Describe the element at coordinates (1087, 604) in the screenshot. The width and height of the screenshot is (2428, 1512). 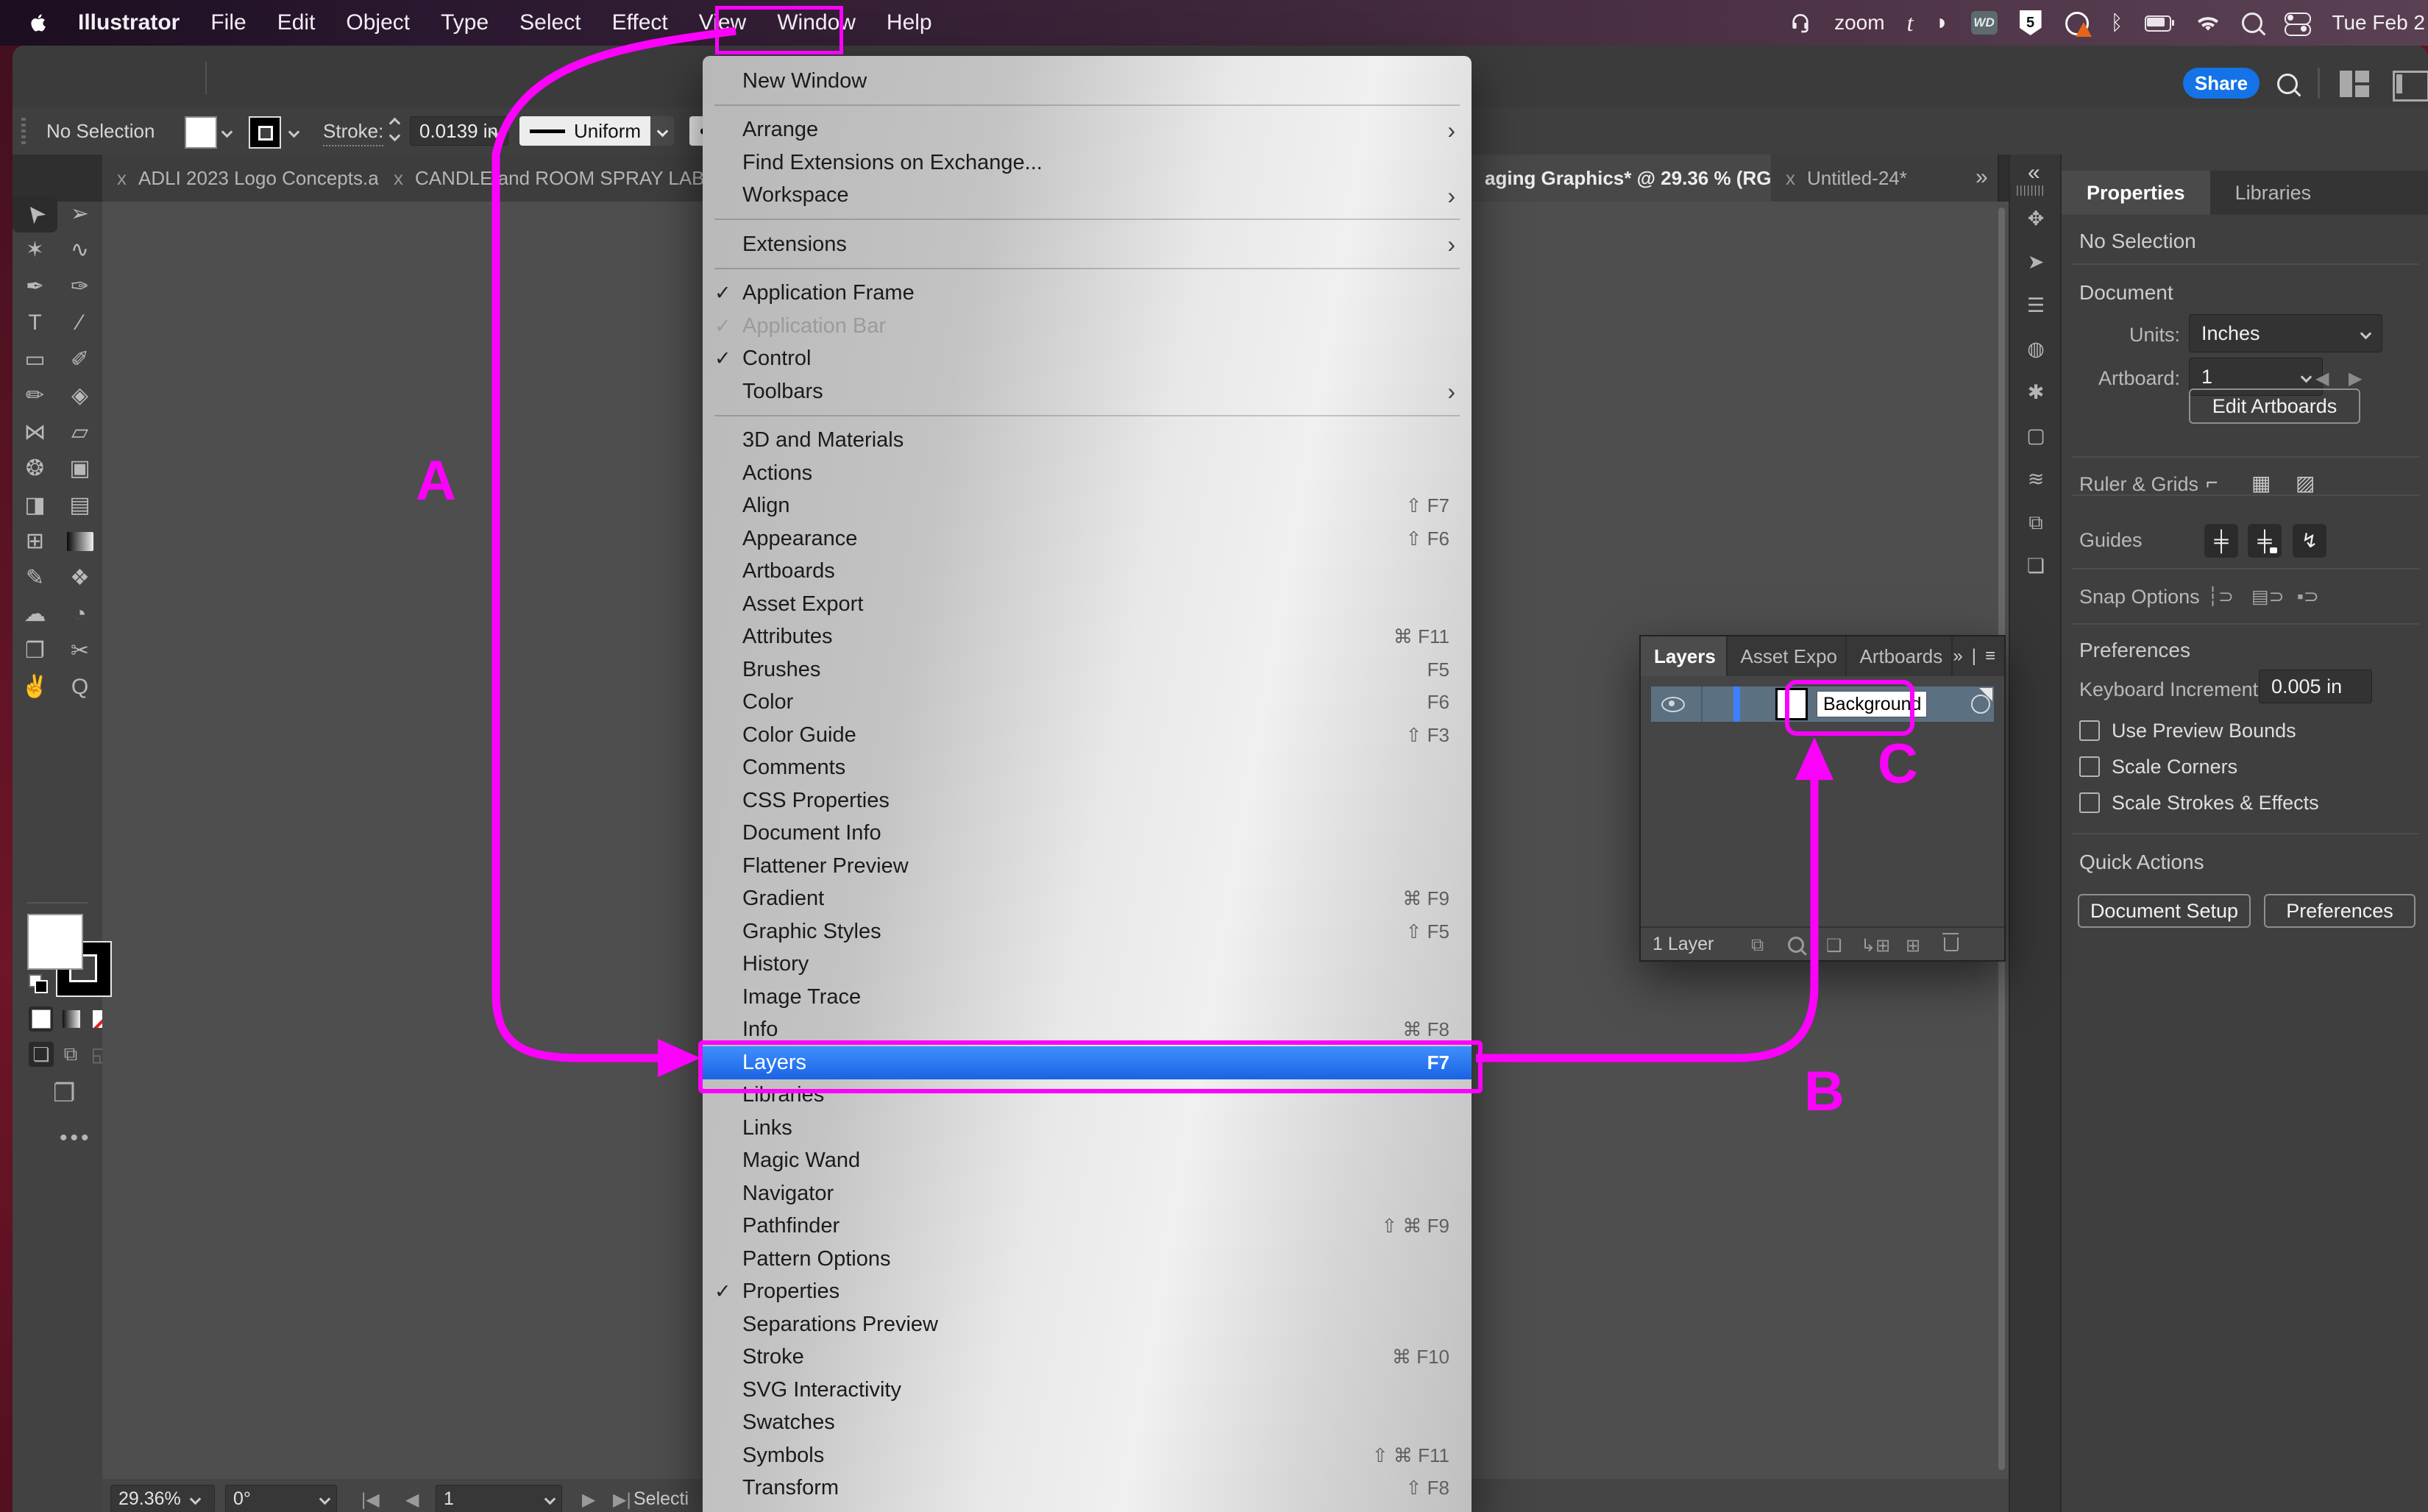
I see `menu-item-asset-export: Asset Export` at that location.